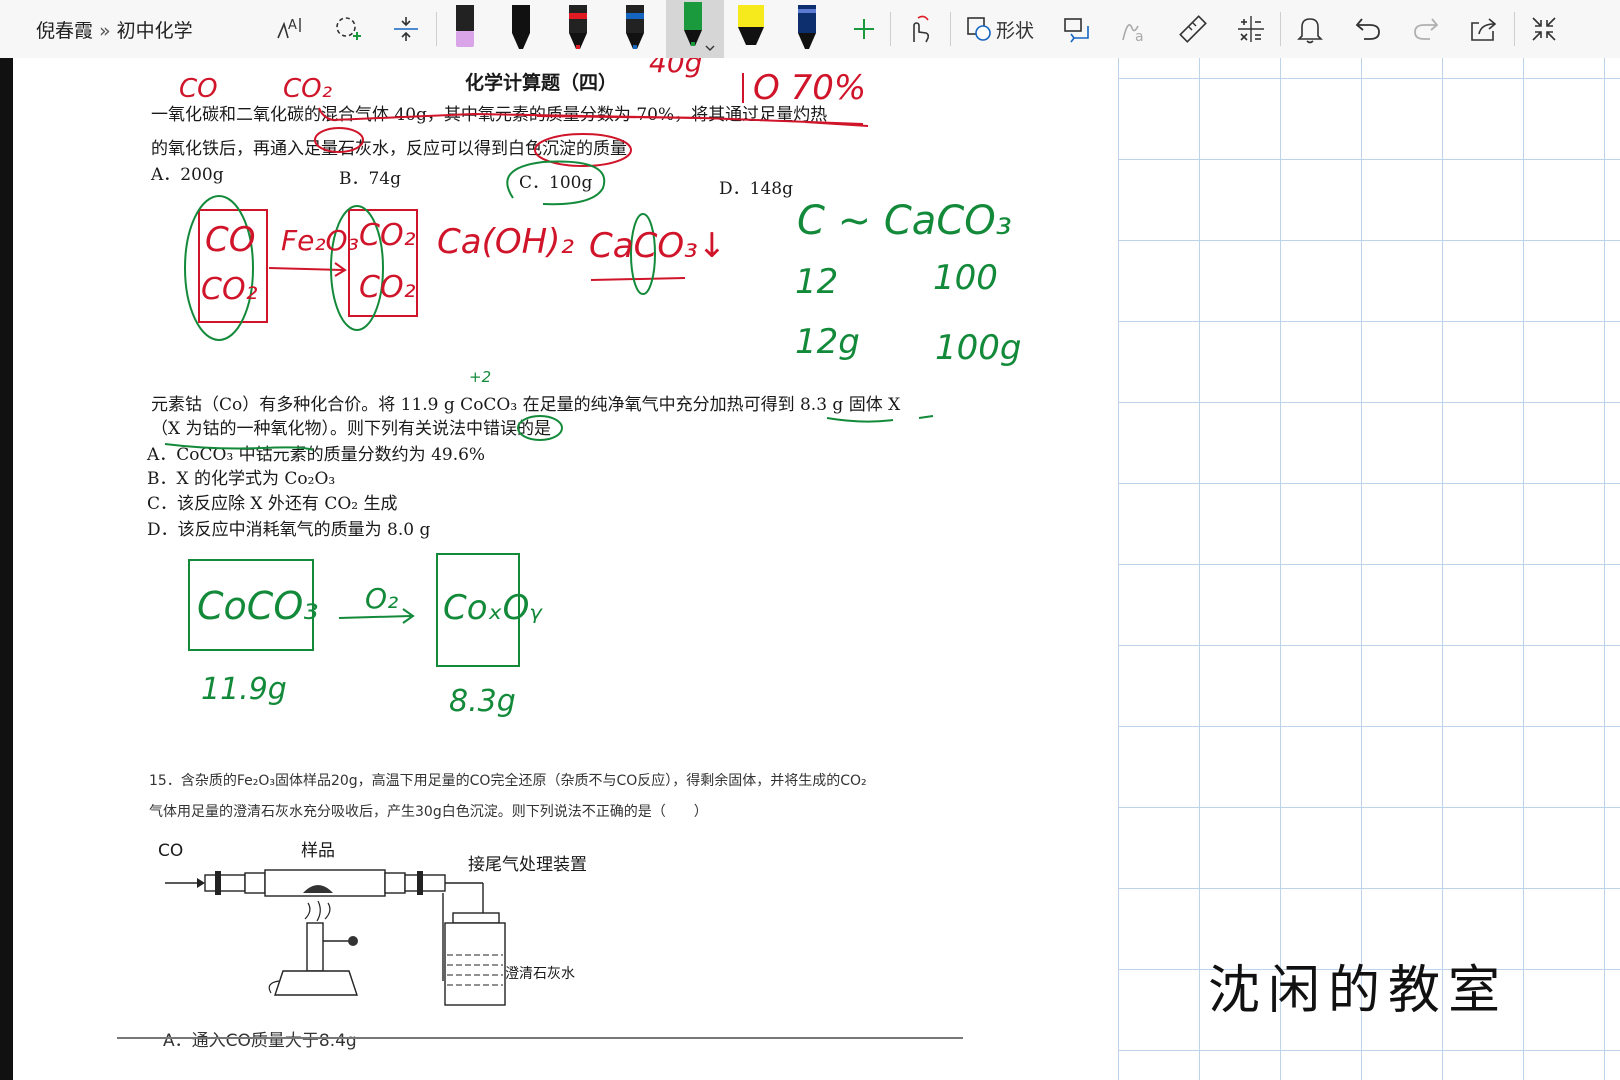 The width and height of the screenshot is (1620, 1080). What do you see at coordinates (1368, 29) in the screenshot?
I see `undo-icon` at bounding box center [1368, 29].